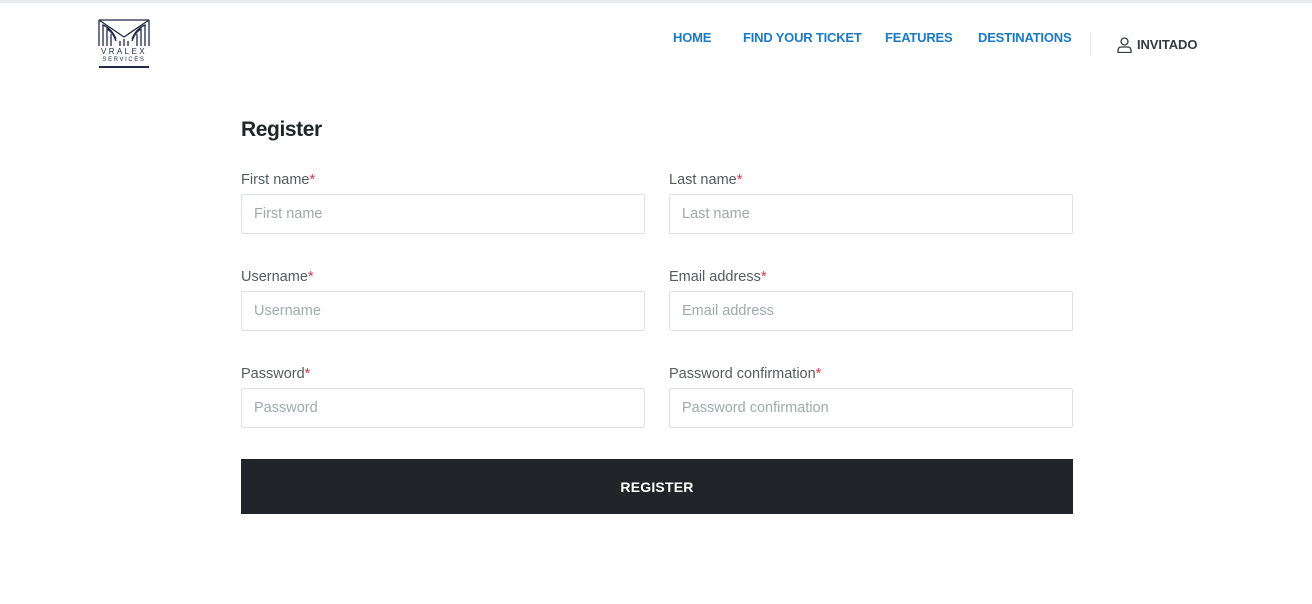  What do you see at coordinates (124, 32) in the screenshot?
I see `logo-mark-icon` at bounding box center [124, 32].